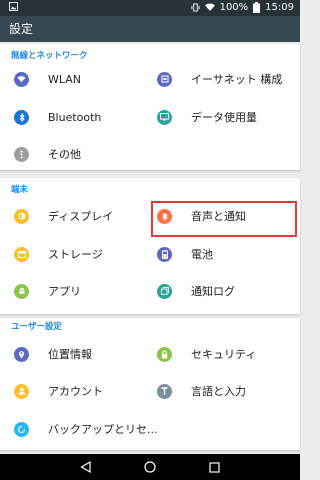 The image size is (320, 480). Describe the element at coordinates (64, 154) in the screenshot. I see `setting-label: その他` at that location.